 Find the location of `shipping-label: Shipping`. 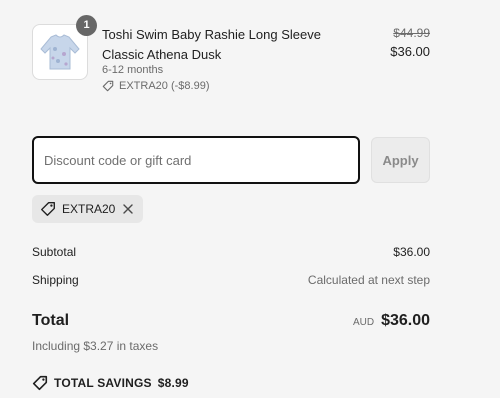

shipping-label: Shipping is located at coordinates (55, 280).